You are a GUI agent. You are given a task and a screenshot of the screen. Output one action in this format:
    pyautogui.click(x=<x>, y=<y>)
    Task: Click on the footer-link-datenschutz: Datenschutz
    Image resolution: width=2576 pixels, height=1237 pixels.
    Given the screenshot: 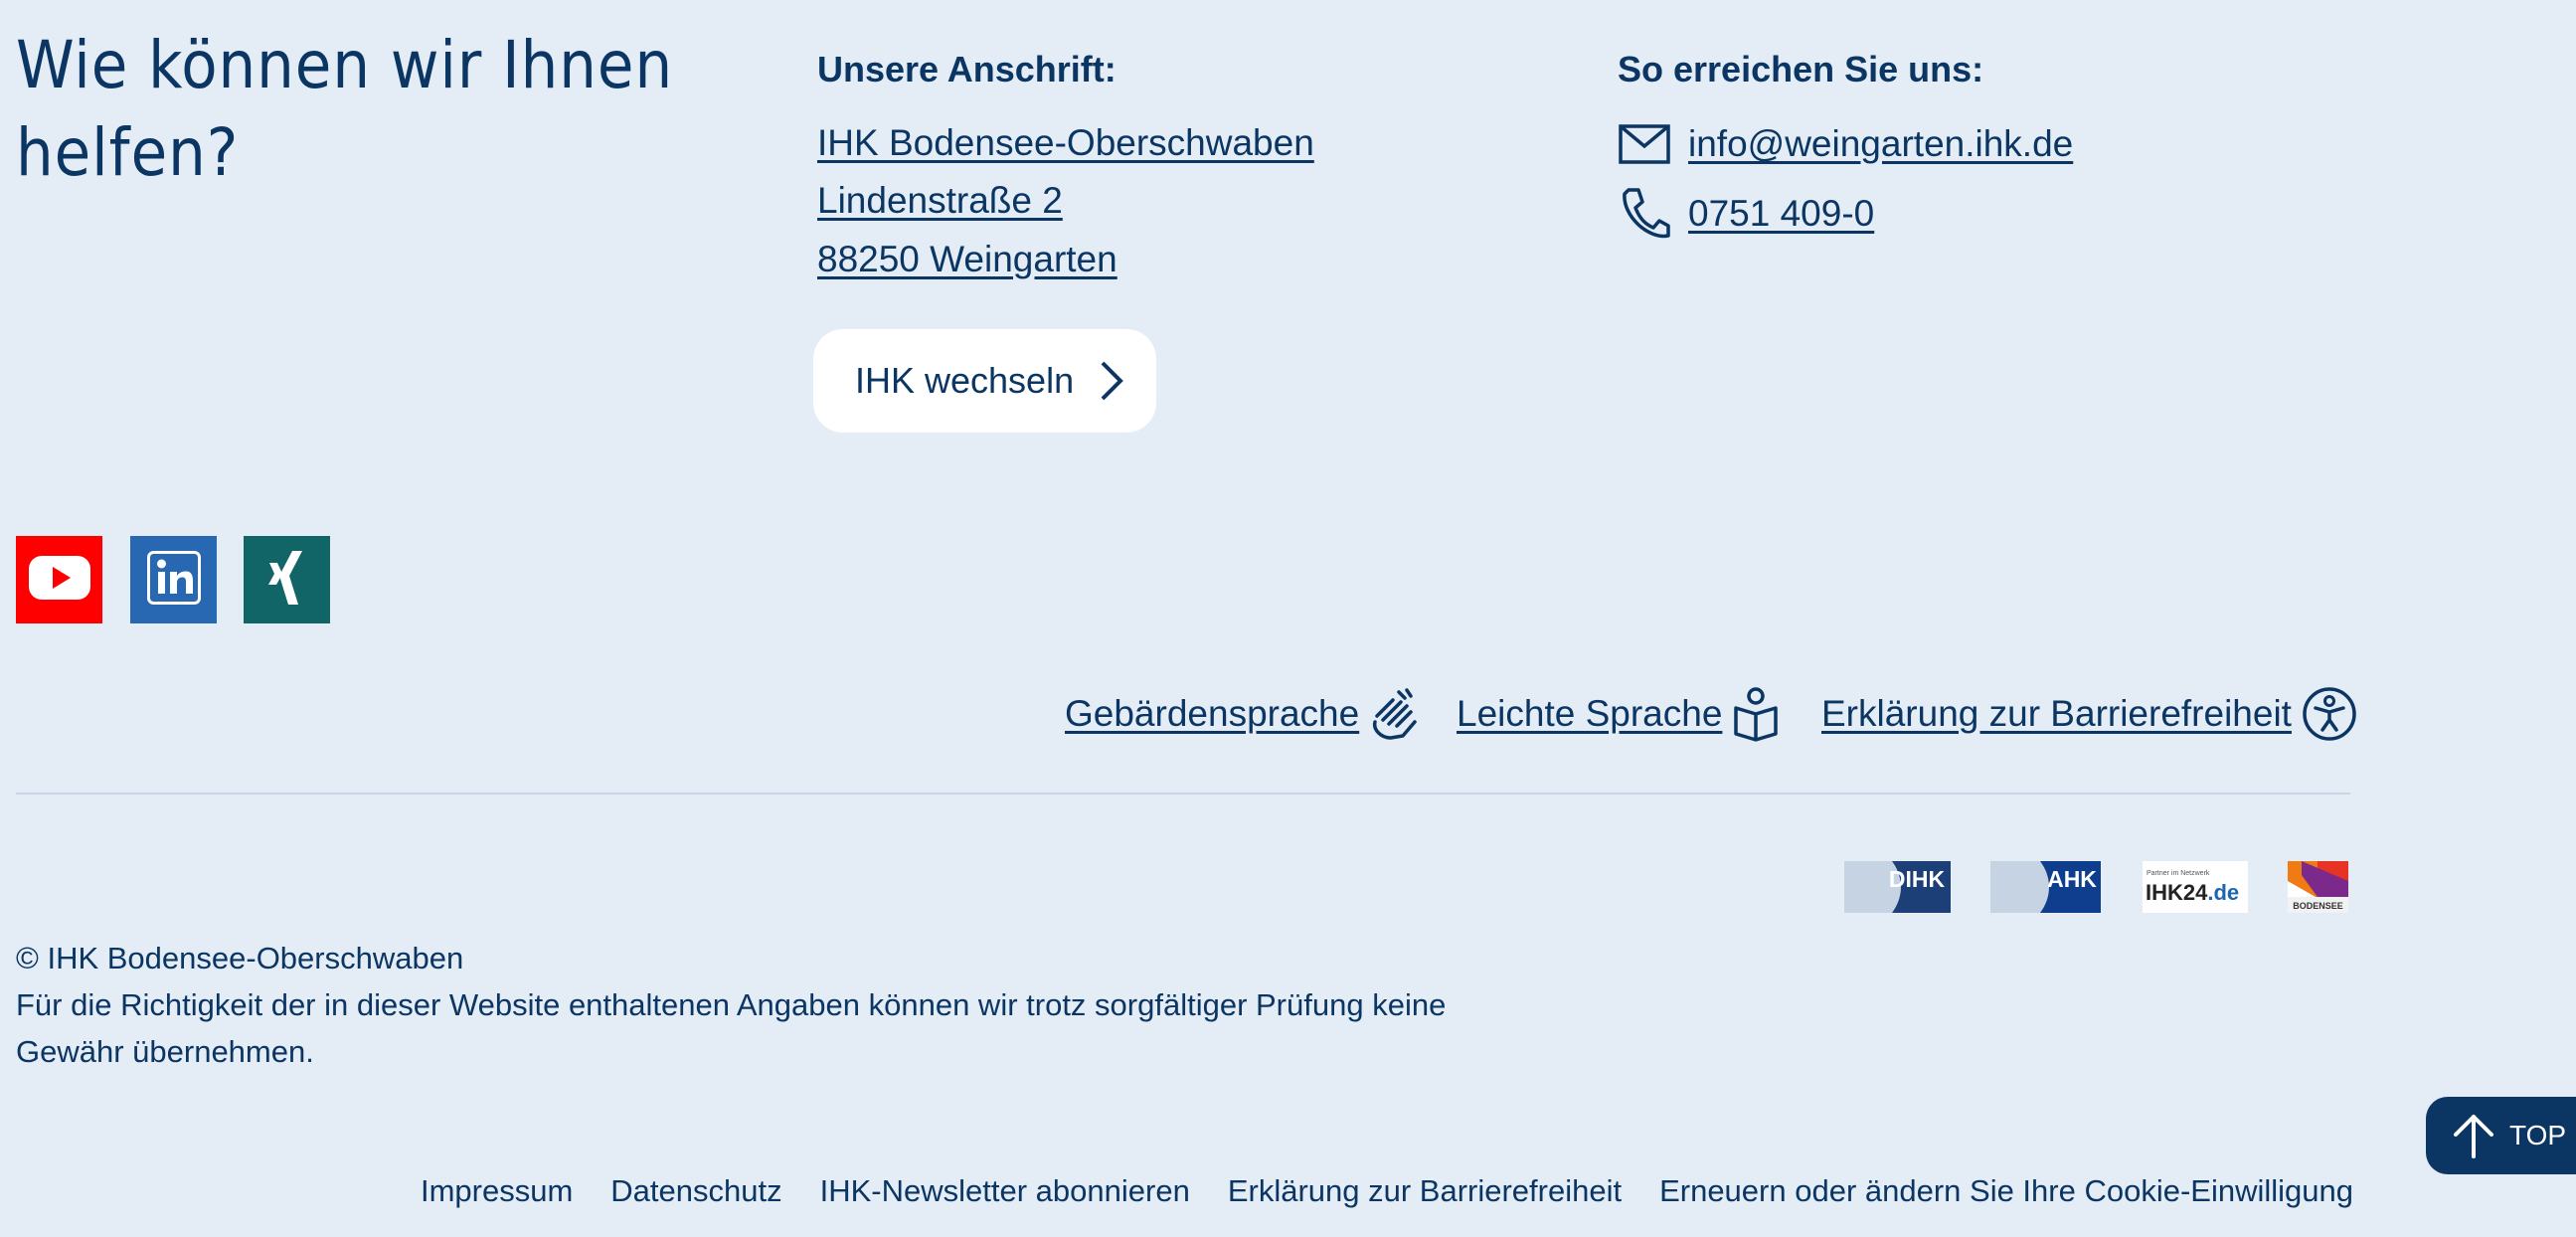 What is the action you would take?
    pyautogui.click(x=695, y=1191)
    